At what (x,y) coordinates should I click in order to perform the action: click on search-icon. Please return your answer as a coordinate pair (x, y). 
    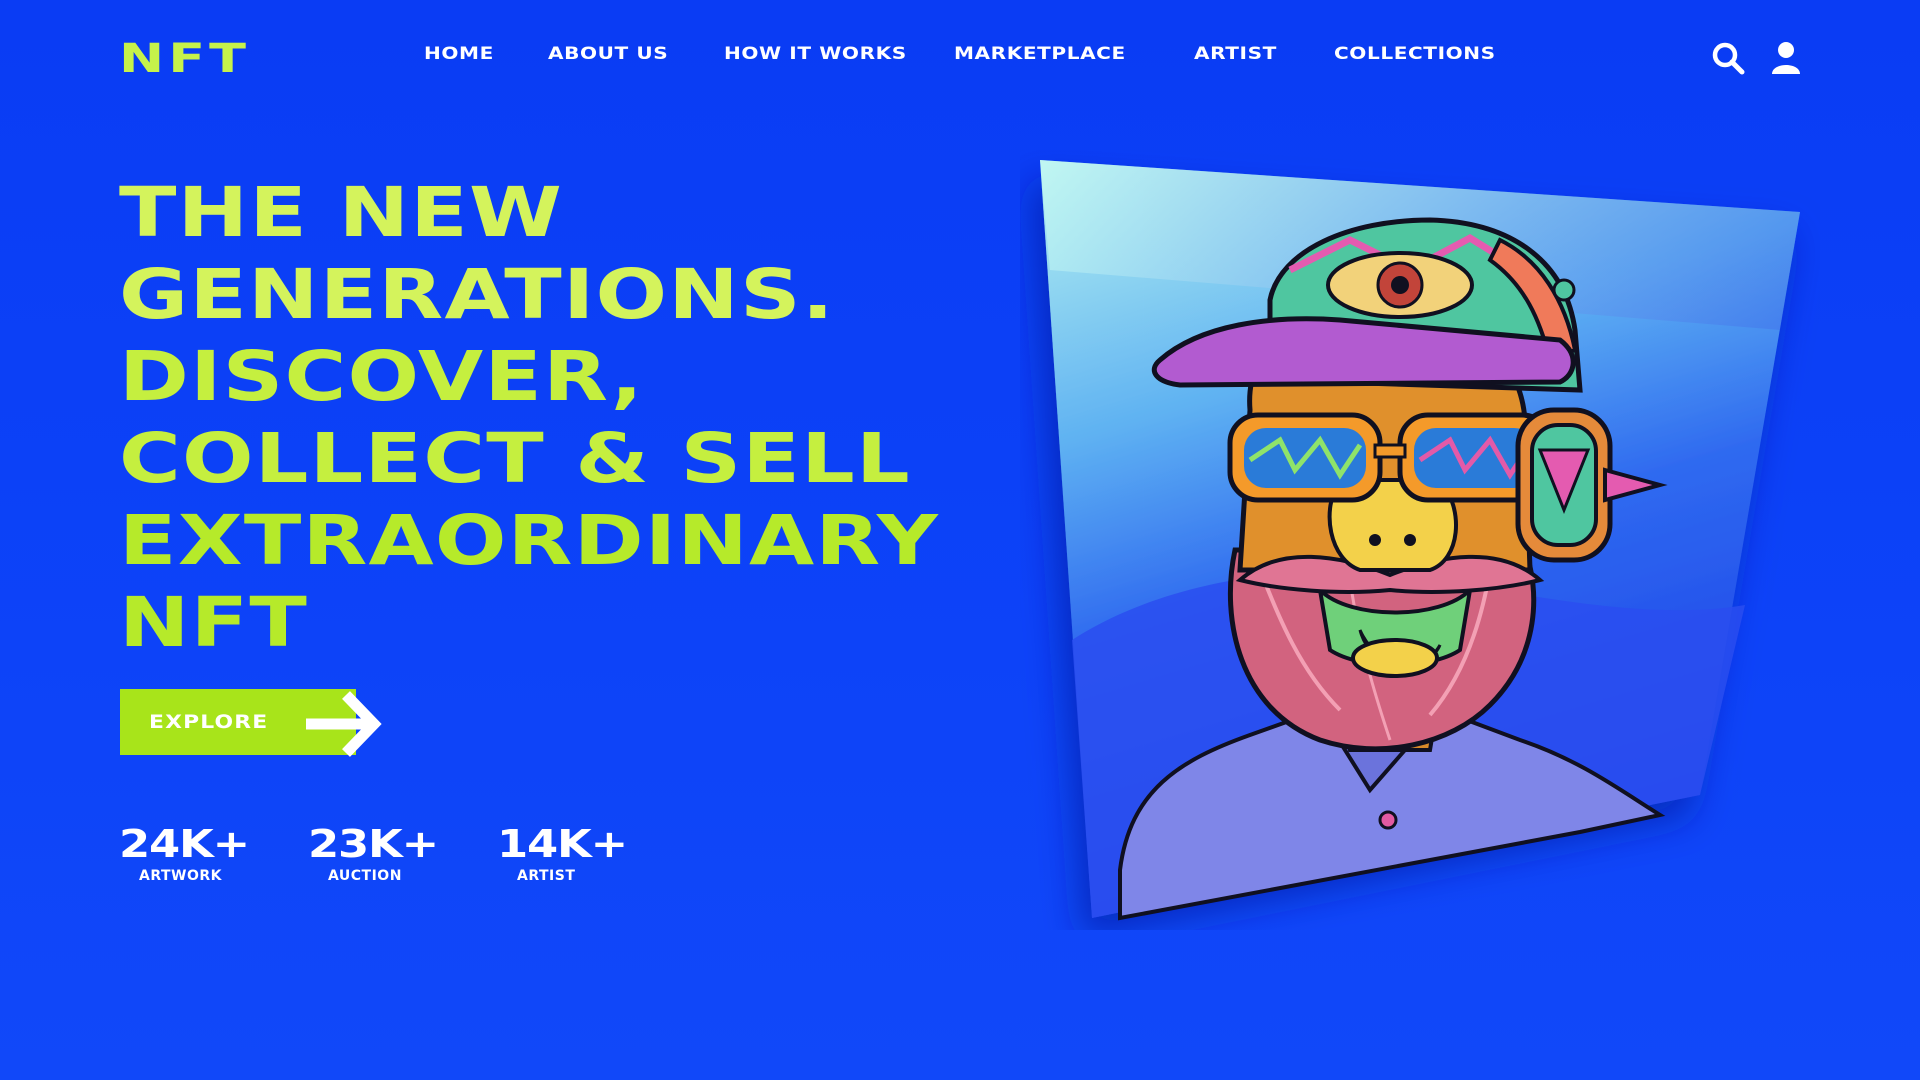
    Looking at the image, I should click on (1728, 58).